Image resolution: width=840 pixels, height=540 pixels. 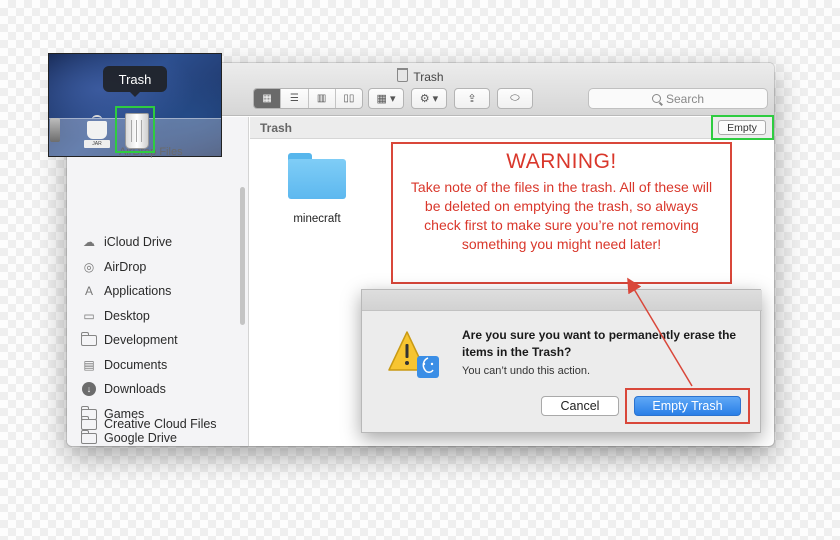 What do you see at coordinates (678, 98) in the screenshot?
I see `search-field: Search` at bounding box center [678, 98].